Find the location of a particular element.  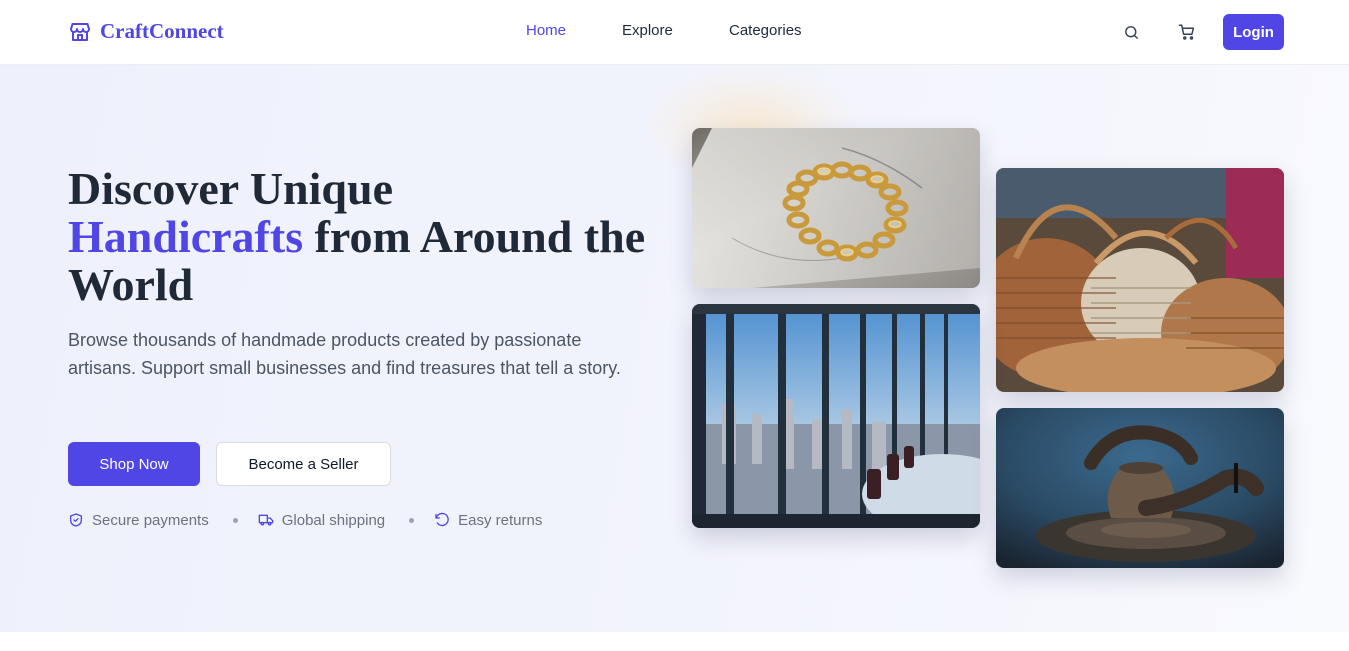

feature-global-shipping: Global shipping is located at coordinates (321, 520).